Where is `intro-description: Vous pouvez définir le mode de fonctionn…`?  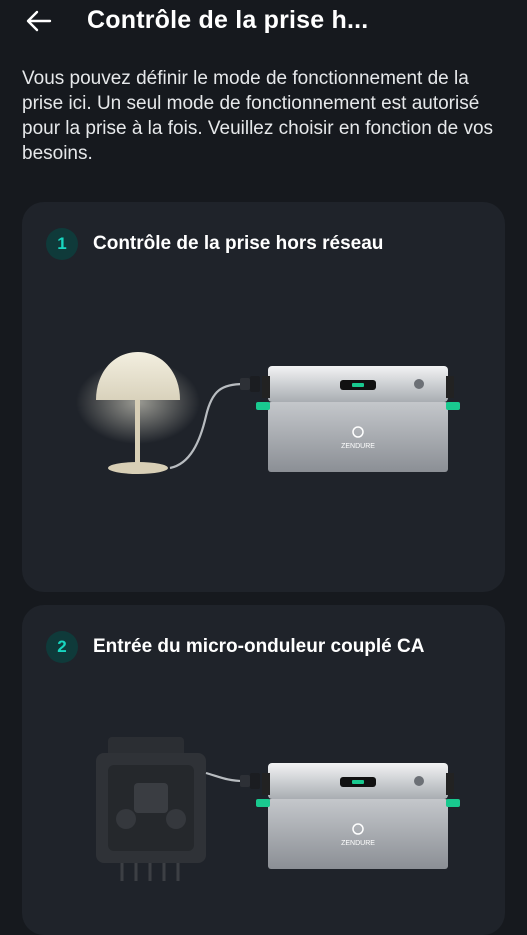 intro-description: Vous pouvez définir le mode de fonctionn… is located at coordinates (258, 116).